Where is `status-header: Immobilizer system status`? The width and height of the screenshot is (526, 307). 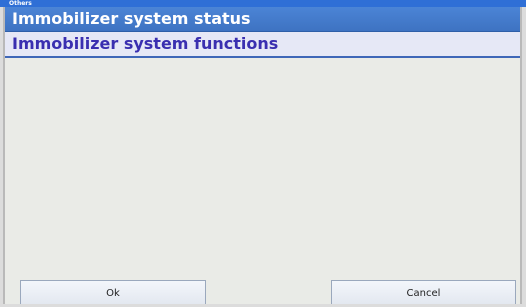 status-header: Immobilizer system status is located at coordinates (262, 19).